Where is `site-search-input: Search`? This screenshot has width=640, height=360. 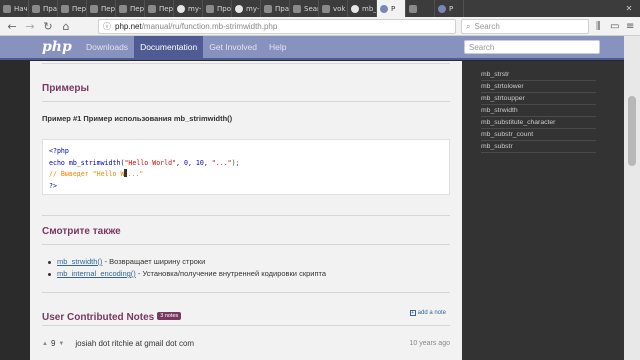
site-search-input: Search is located at coordinates (532, 47).